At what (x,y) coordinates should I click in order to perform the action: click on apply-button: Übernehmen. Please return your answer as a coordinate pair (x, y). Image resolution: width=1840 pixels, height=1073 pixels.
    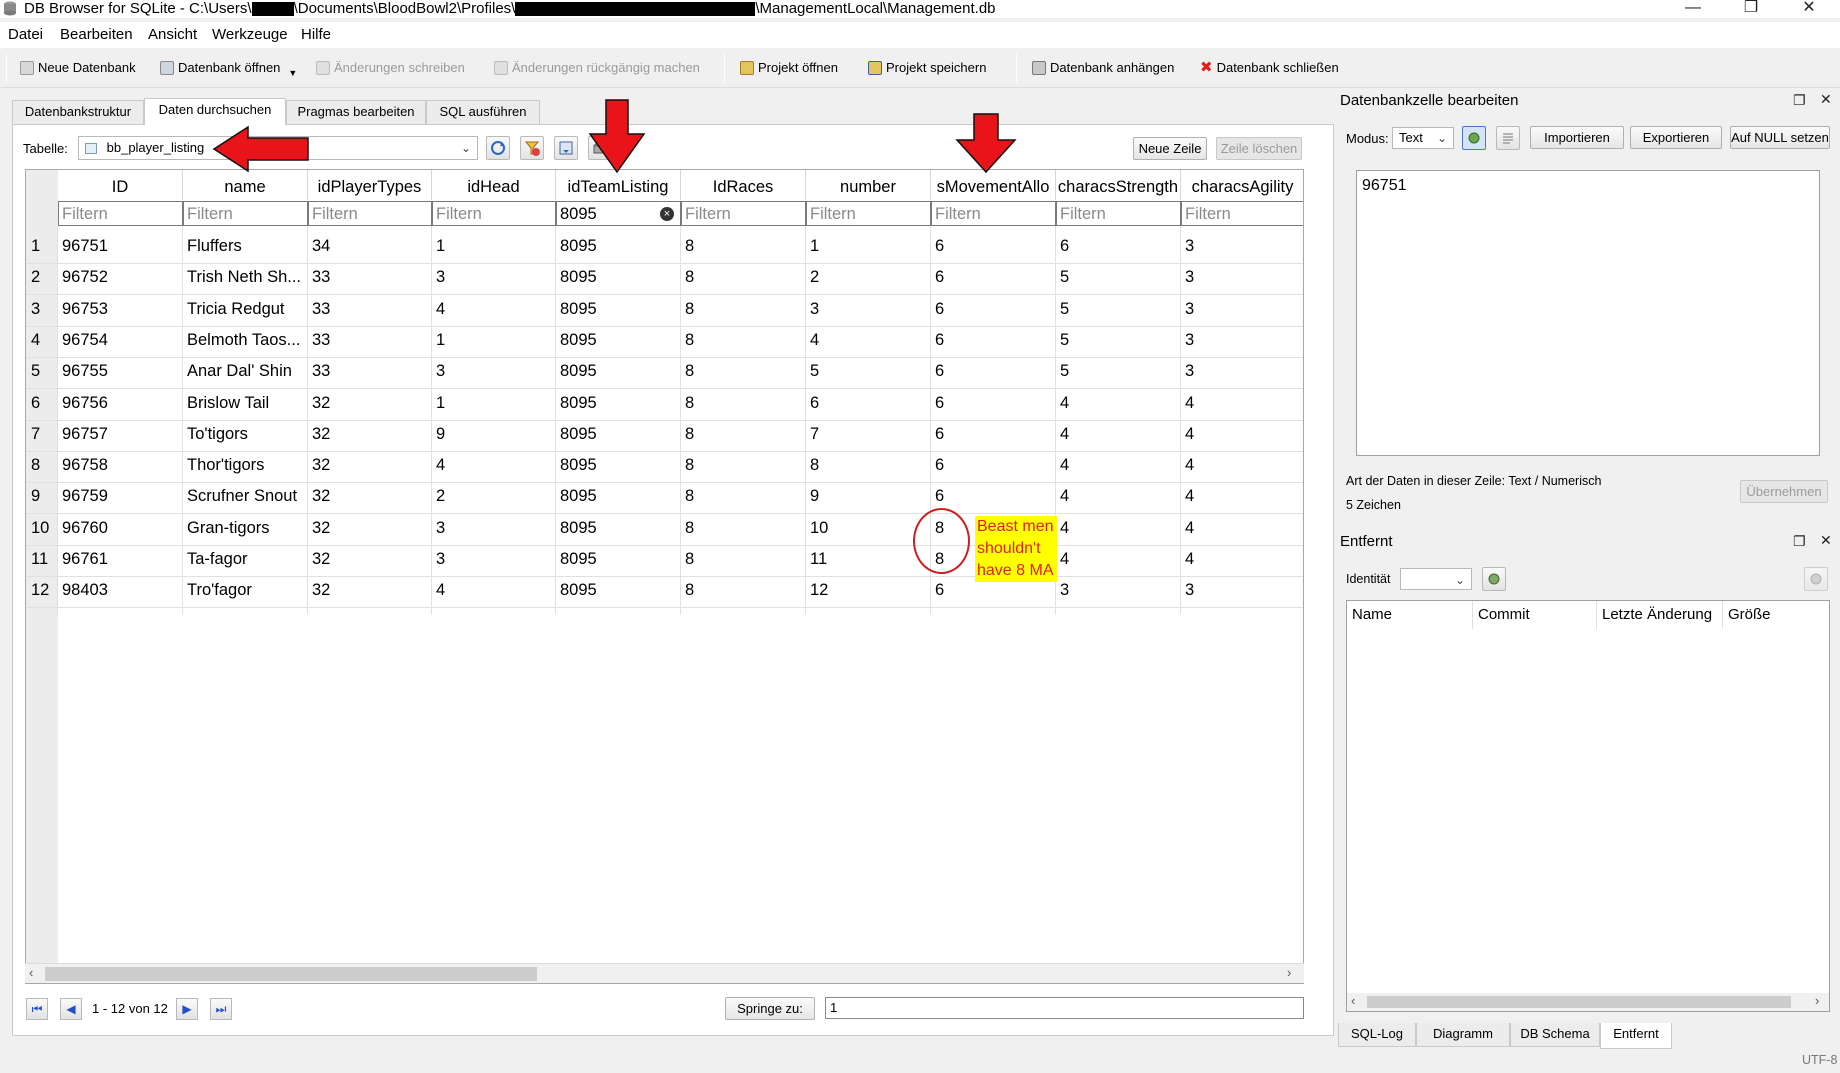
    Looking at the image, I should click on (1784, 491).